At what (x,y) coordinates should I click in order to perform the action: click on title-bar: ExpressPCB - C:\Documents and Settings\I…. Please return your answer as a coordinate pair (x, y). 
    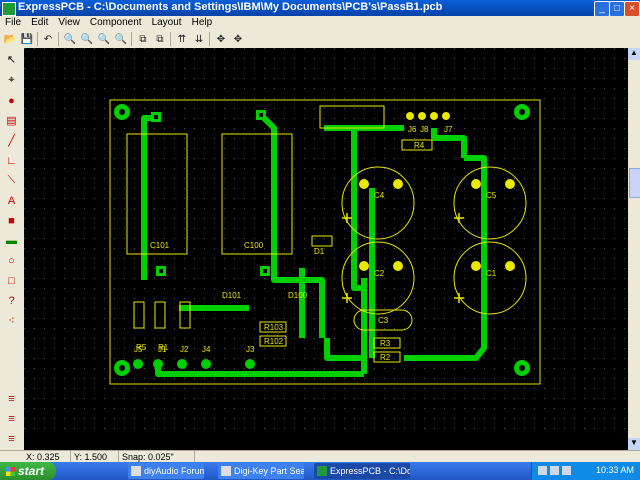
    Looking at the image, I should click on (320, 8).